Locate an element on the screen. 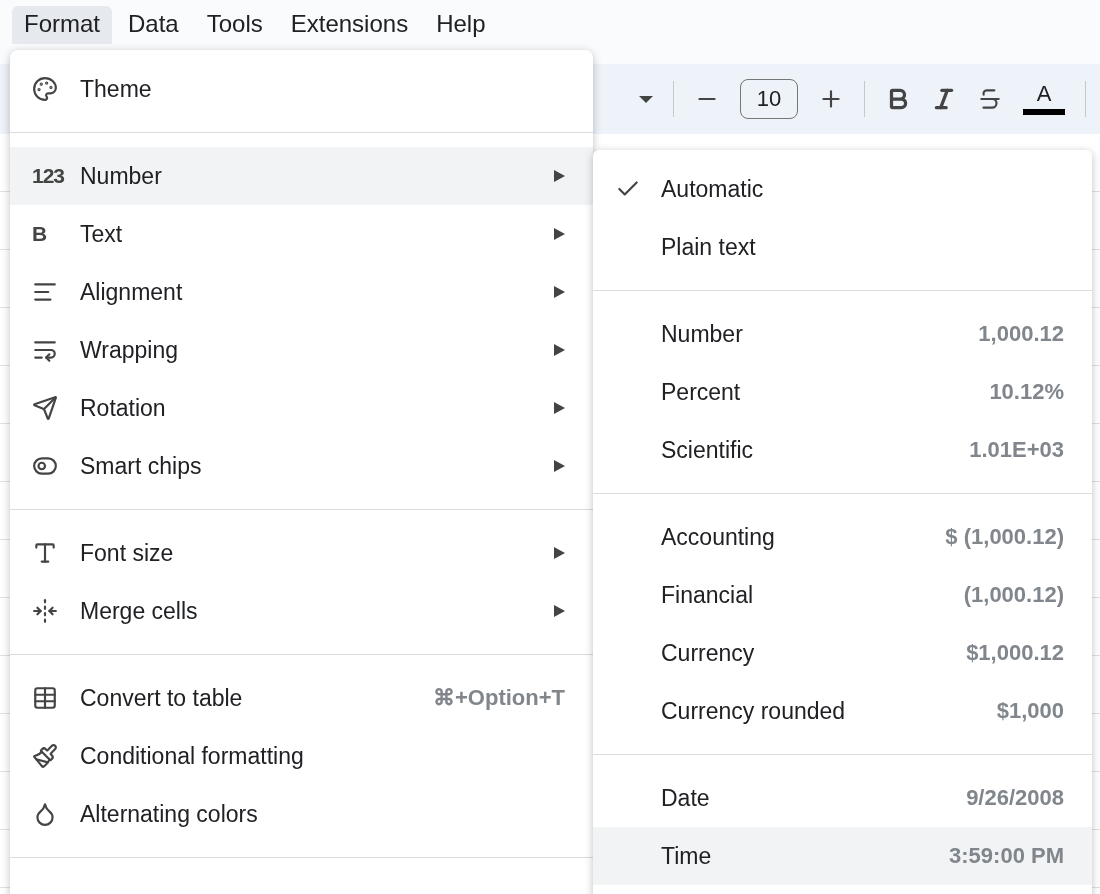  format-option: Date 9/26/2008 is located at coordinates (842, 798).